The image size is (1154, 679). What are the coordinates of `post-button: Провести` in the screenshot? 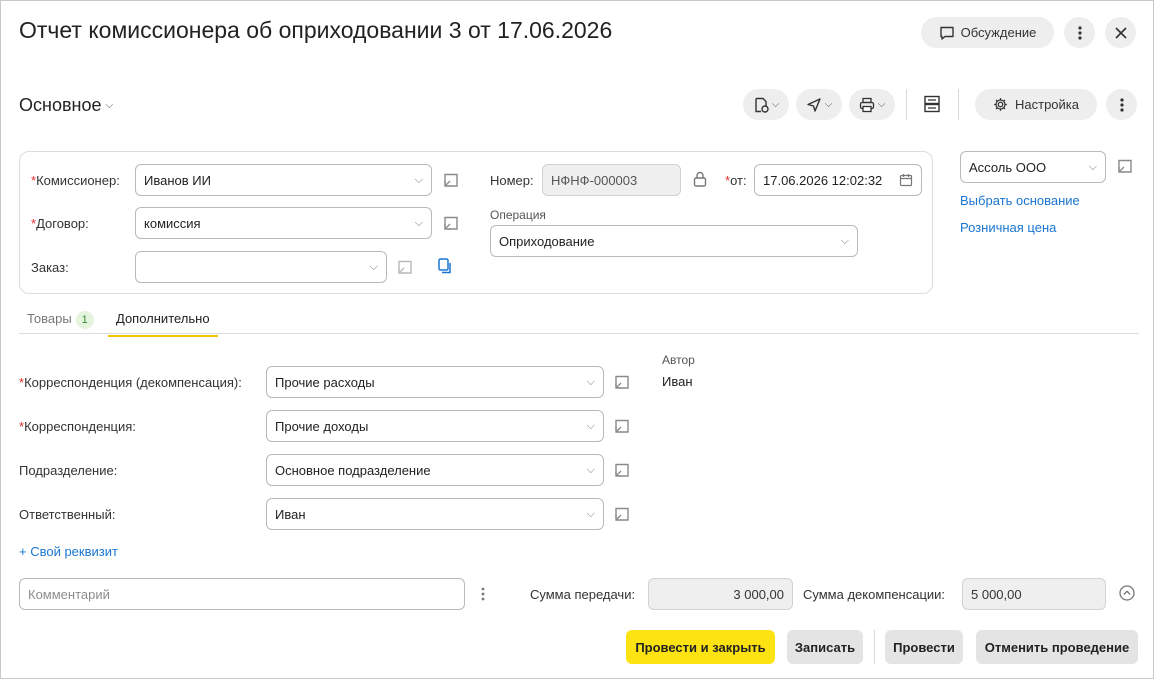 It's located at (924, 647).